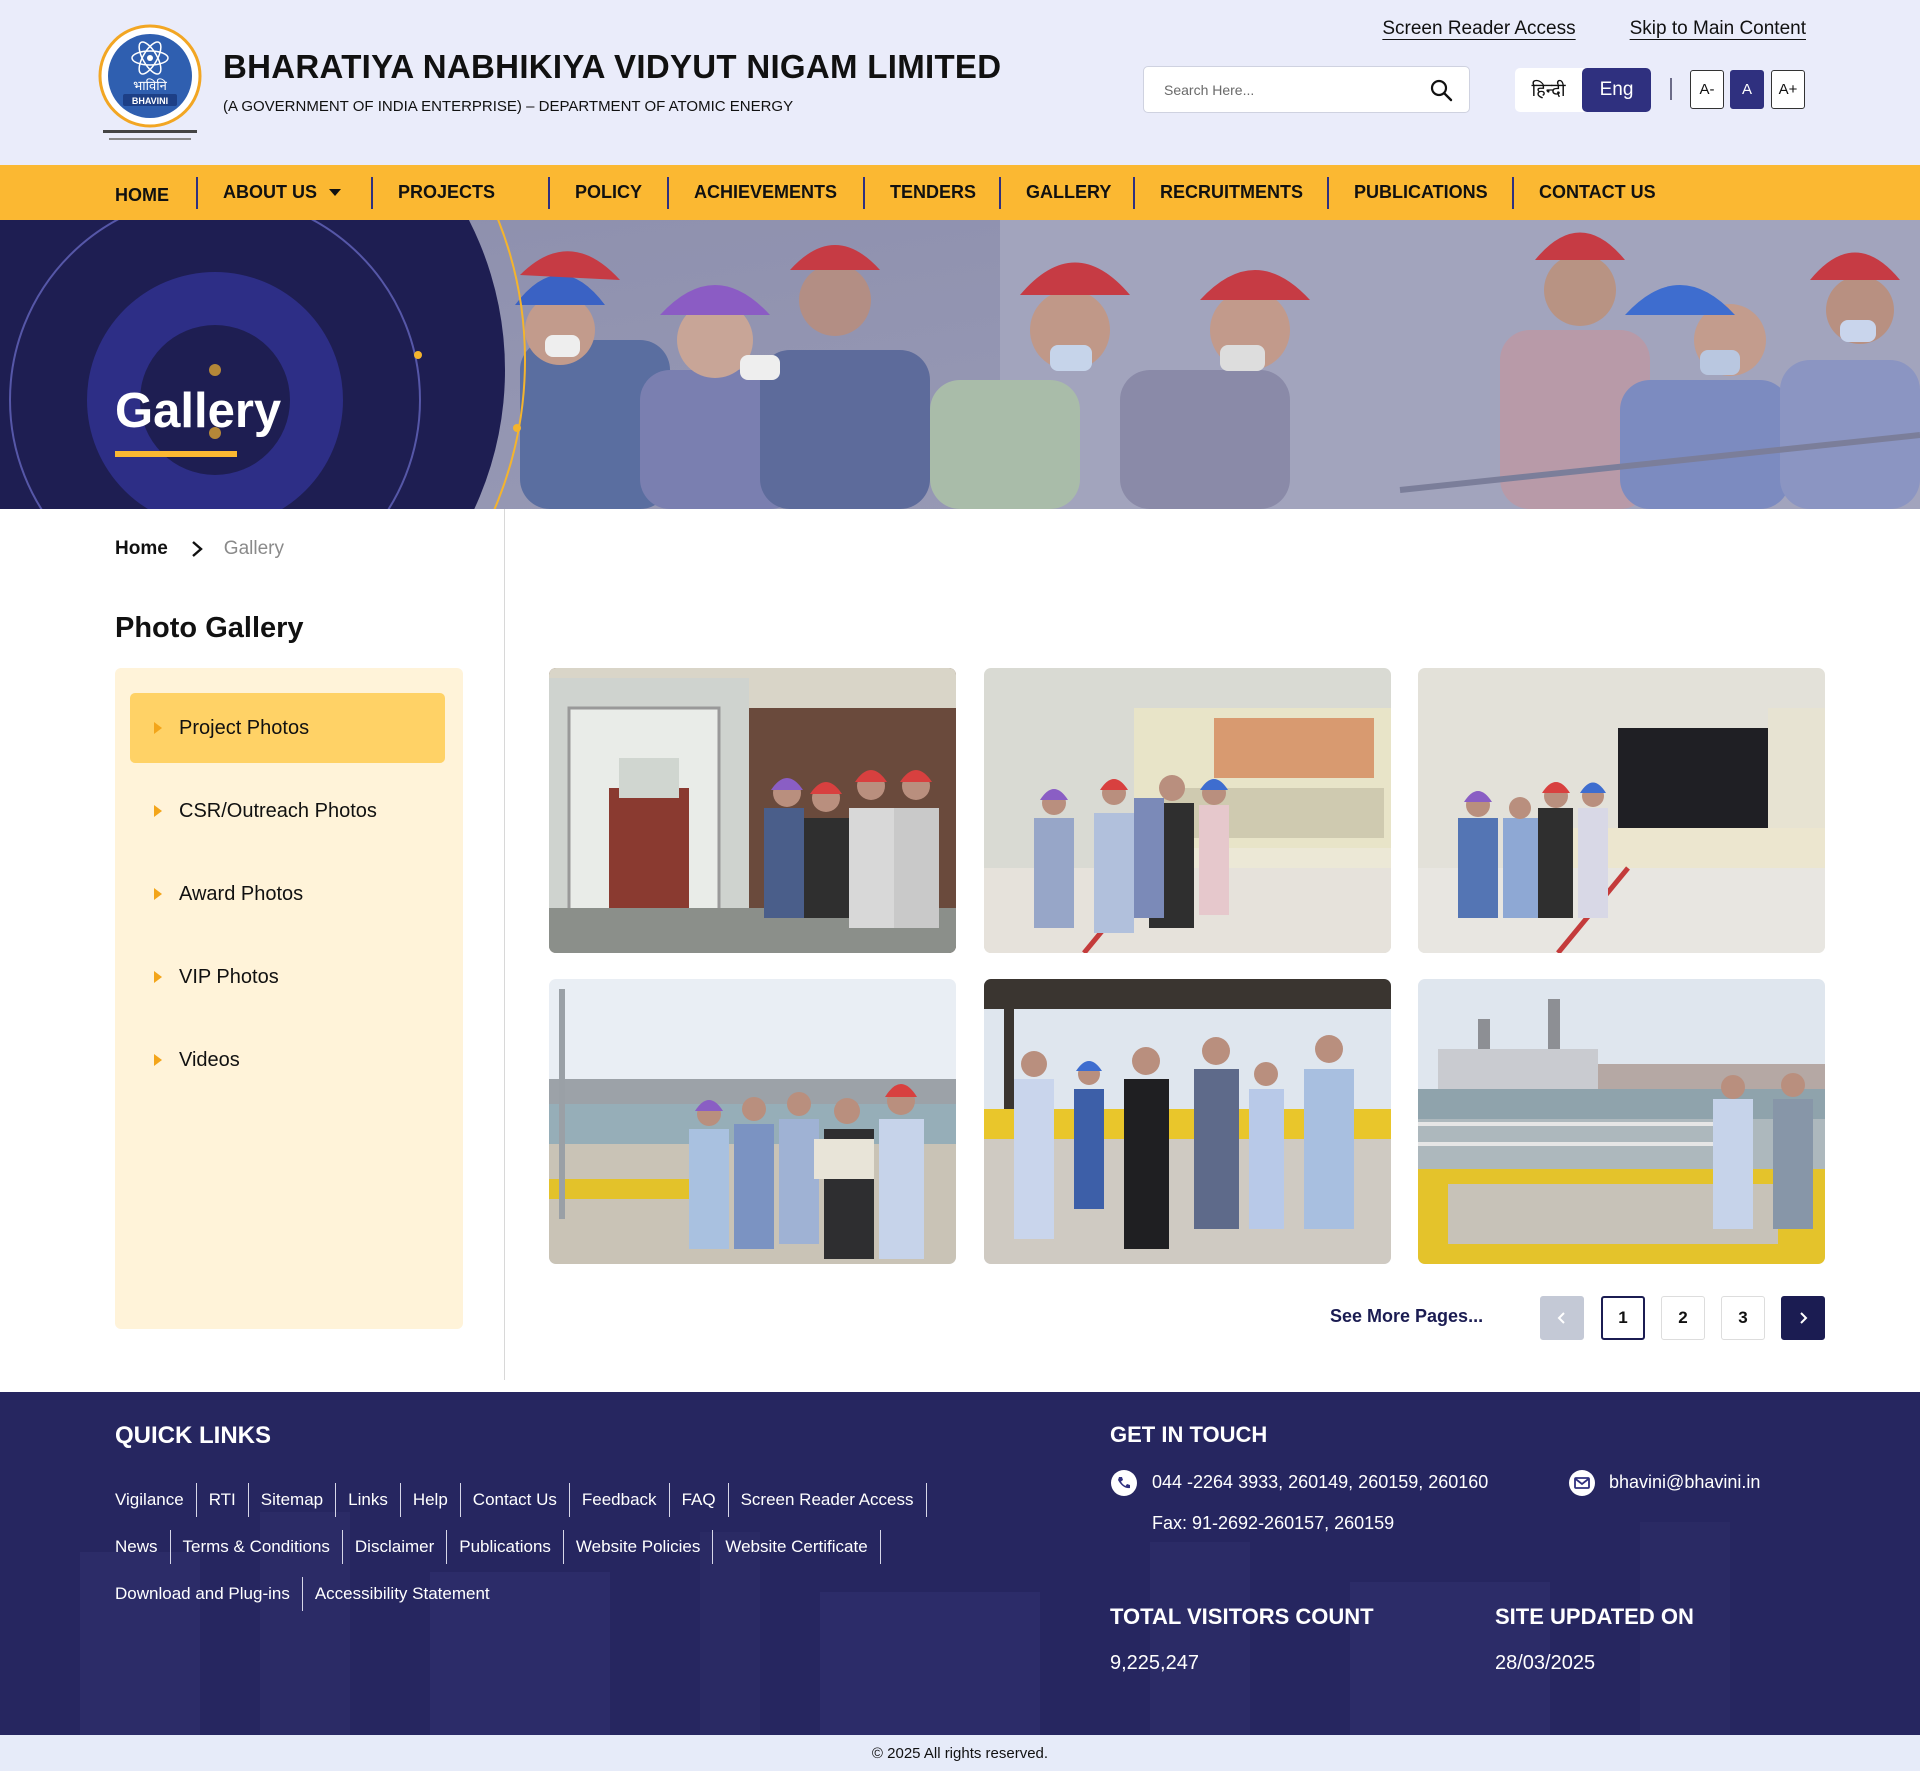 This screenshot has height=1771, width=1920. I want to click on svg-text: BHAVINI, so click(150, 101).